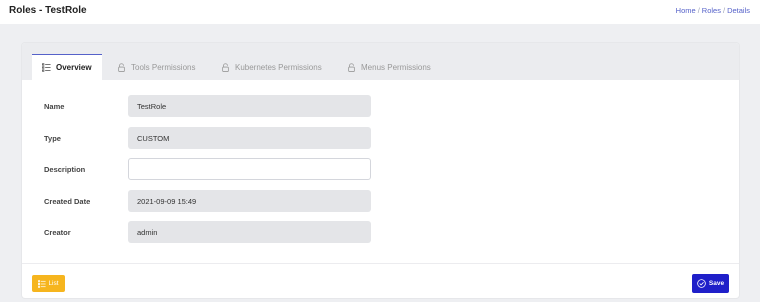 The height and width of the screenshot is (302, 760). Describe the element at coordinates (380, 263) in the screenshot. I see `footer-divider` at that location.